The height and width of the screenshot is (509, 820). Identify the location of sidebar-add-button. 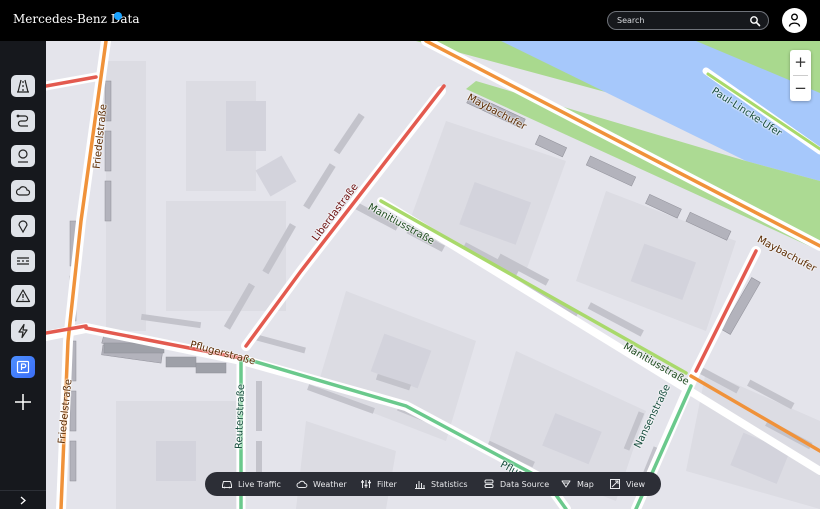
(23, 402).